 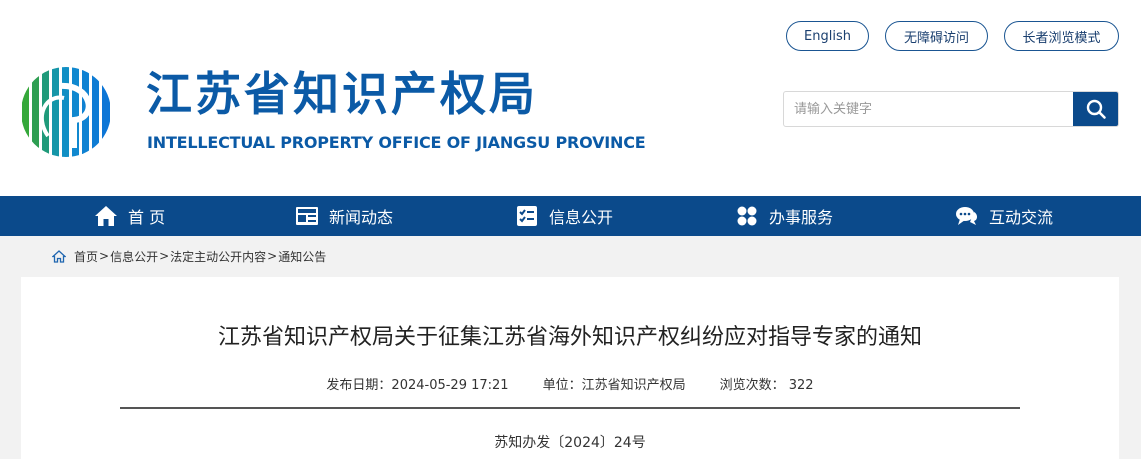 I want to click on view-count-value: 322, so click(x=801, y=385).